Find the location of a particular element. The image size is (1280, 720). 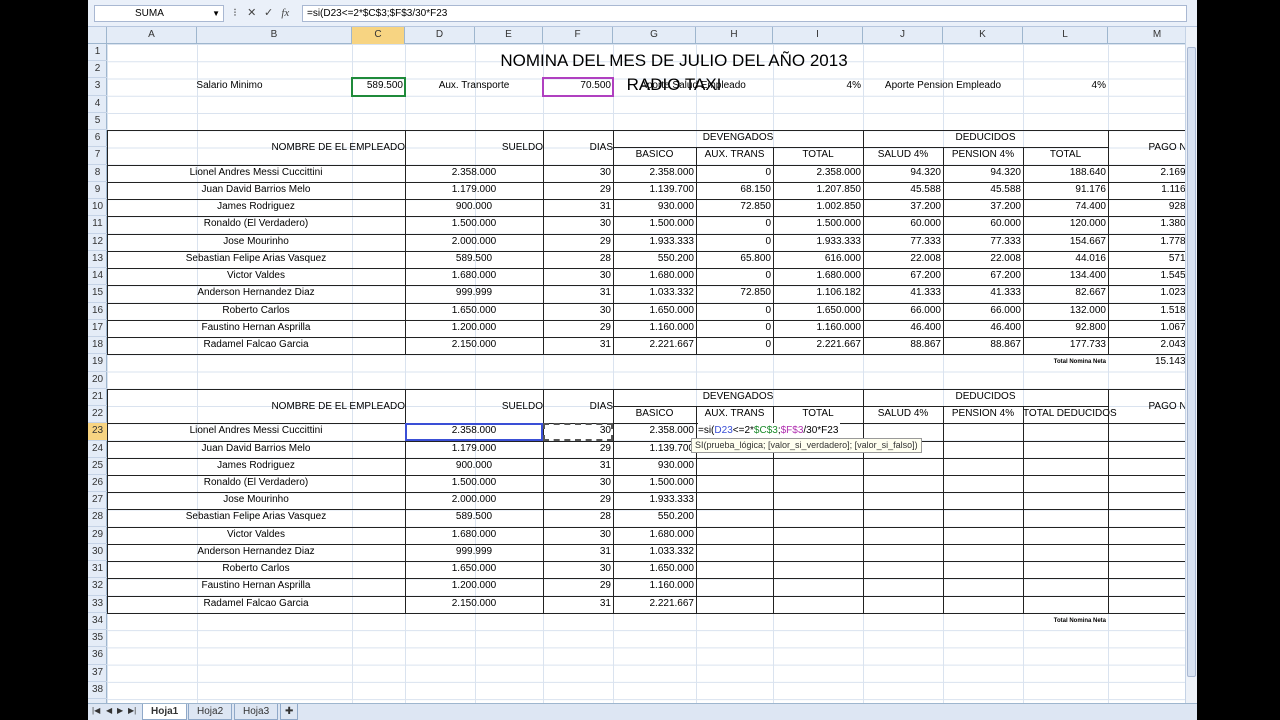

amount-value: 67.200 is located at coordinates (903, 276).